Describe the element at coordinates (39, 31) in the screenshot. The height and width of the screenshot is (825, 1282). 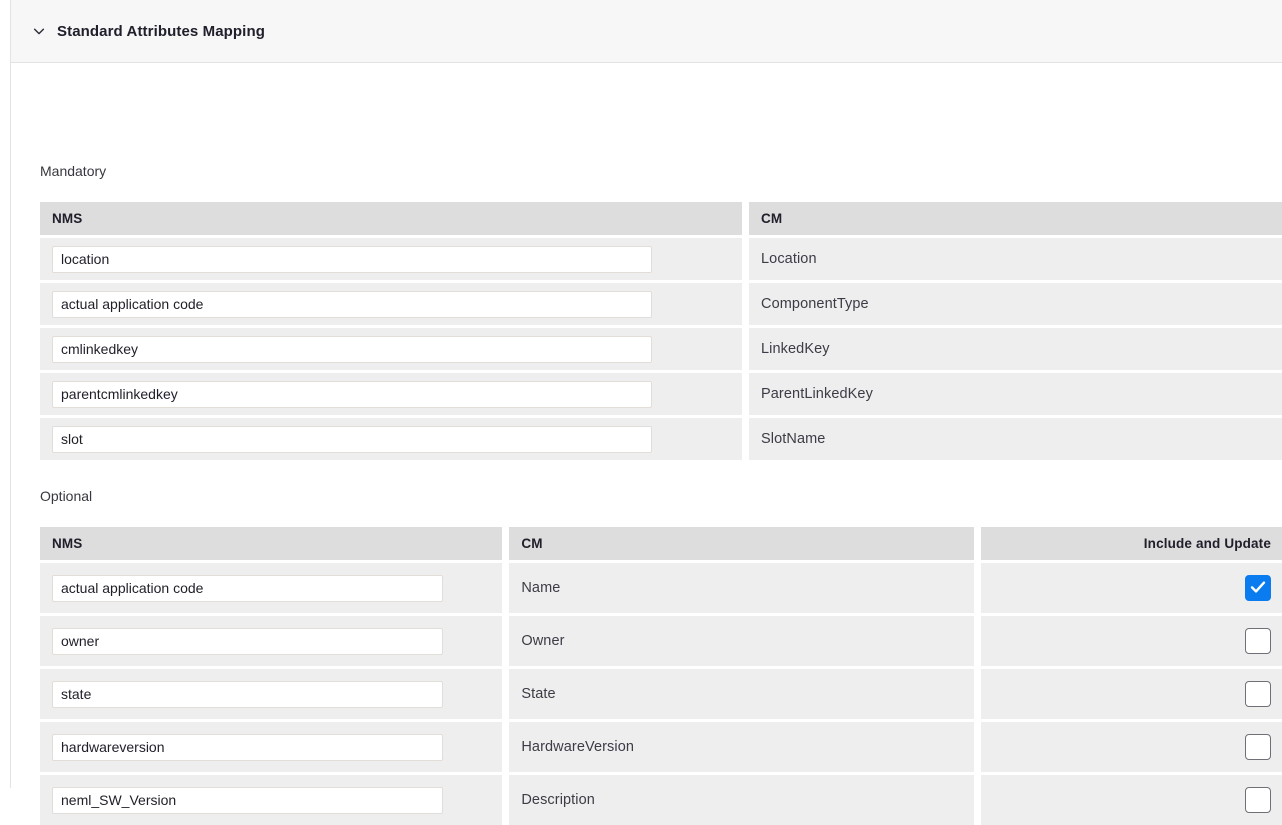
I see `chevron-down-icon` at that location.